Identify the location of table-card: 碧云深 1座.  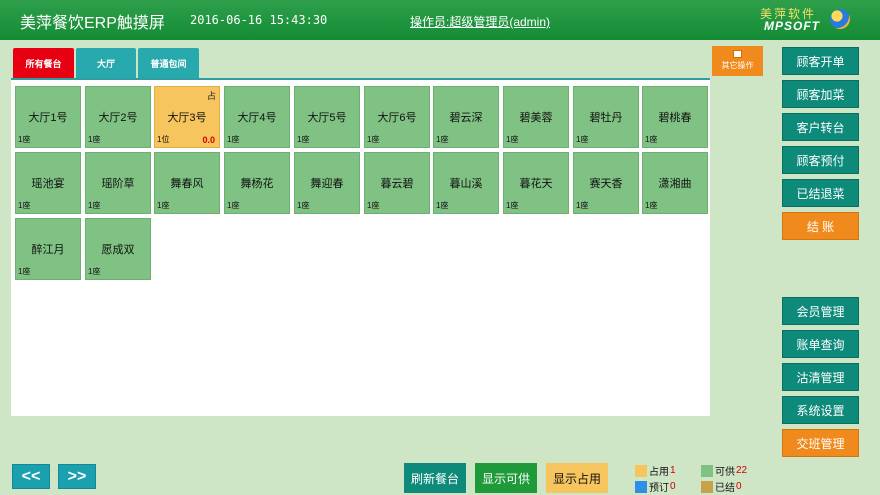
(466, 117).